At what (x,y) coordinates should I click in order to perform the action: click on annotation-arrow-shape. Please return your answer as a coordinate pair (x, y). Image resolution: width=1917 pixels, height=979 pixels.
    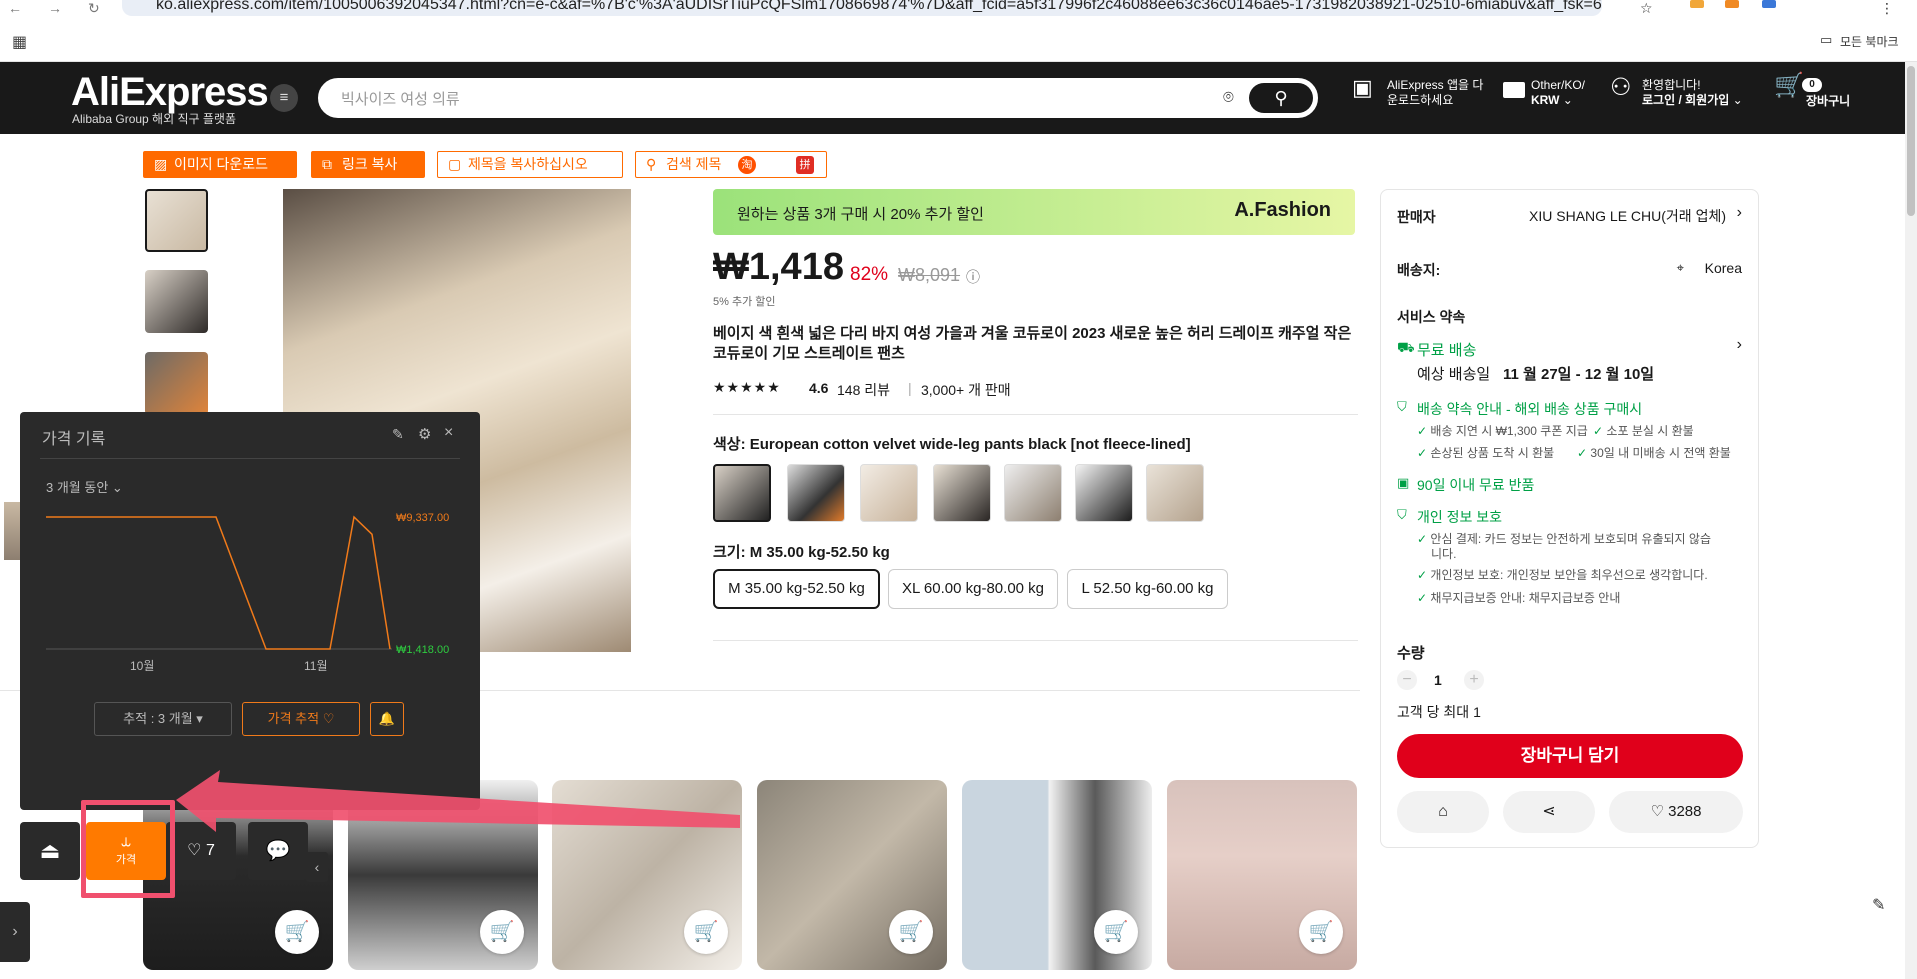
    Looking at the image, I should click on (458, 801).